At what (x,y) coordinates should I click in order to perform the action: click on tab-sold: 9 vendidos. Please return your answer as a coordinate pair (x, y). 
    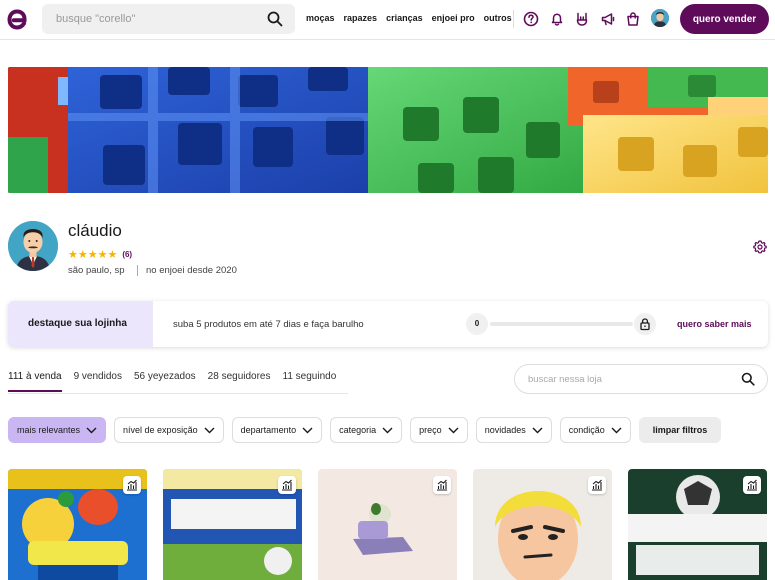
    Looking at the image, I should click on (98, 381).